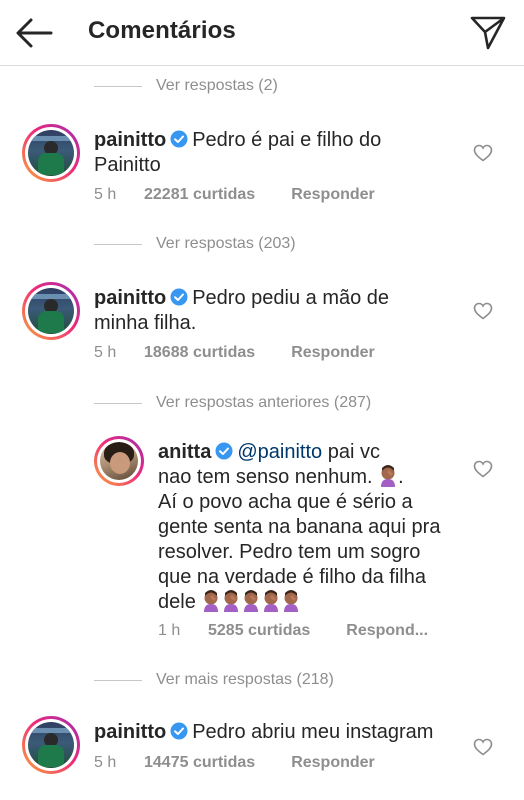 The height and width of the screenshot is (800, 524). I want to click on comment-meta: 5 h 22281 curtidas Responder, so click(234, 195).